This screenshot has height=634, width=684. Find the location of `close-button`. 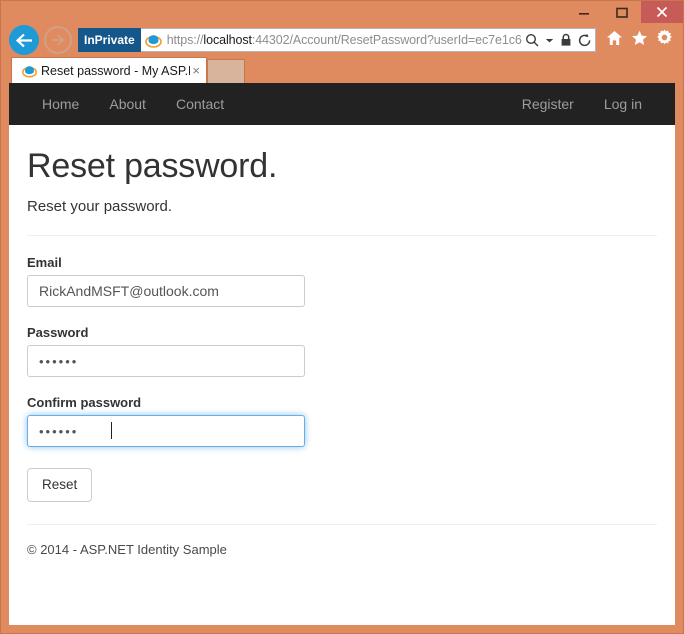

close-button is located at coordinates (662, 12).